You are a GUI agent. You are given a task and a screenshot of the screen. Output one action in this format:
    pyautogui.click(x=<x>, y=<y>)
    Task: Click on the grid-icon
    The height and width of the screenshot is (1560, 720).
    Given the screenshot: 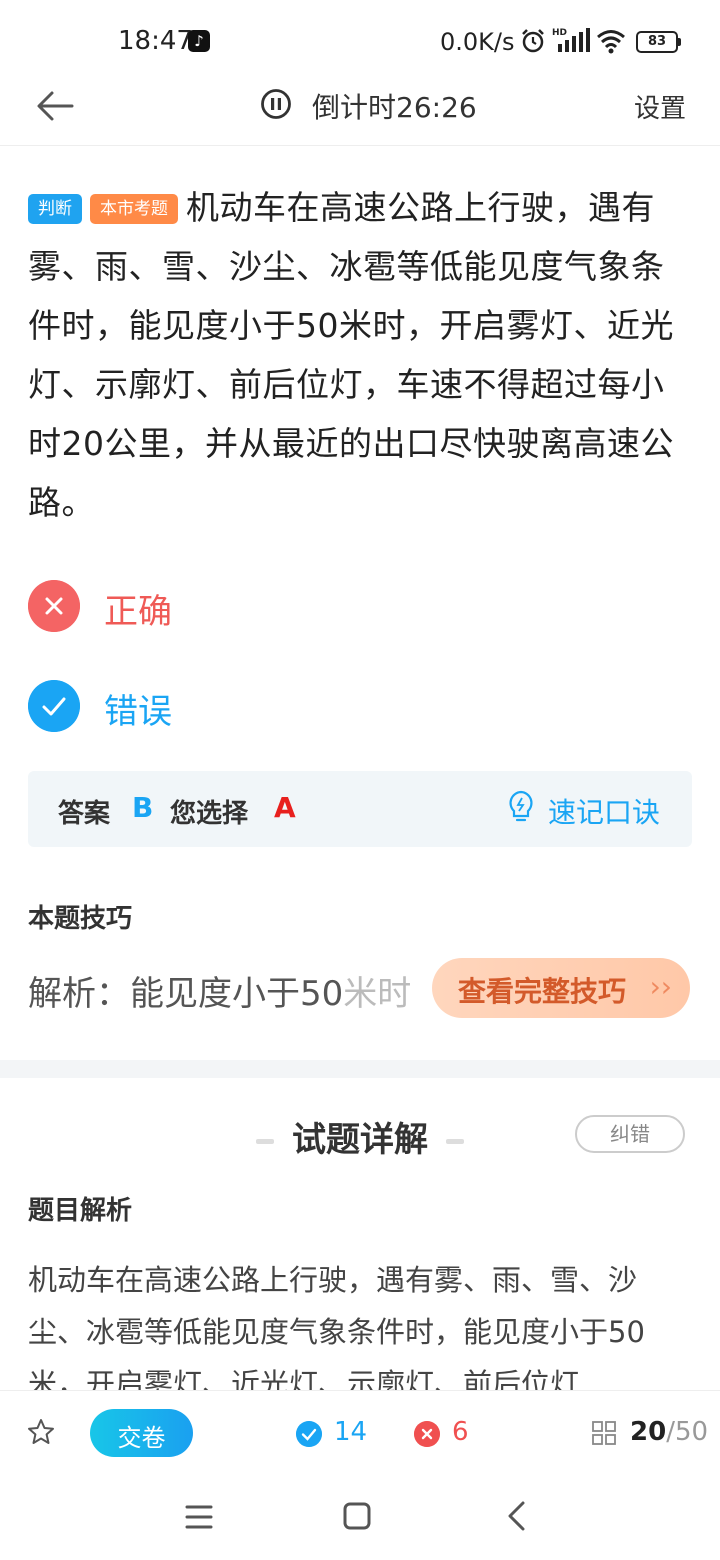 What is the action you would take?
    pyautogui.click(x=604, y=1433)
    